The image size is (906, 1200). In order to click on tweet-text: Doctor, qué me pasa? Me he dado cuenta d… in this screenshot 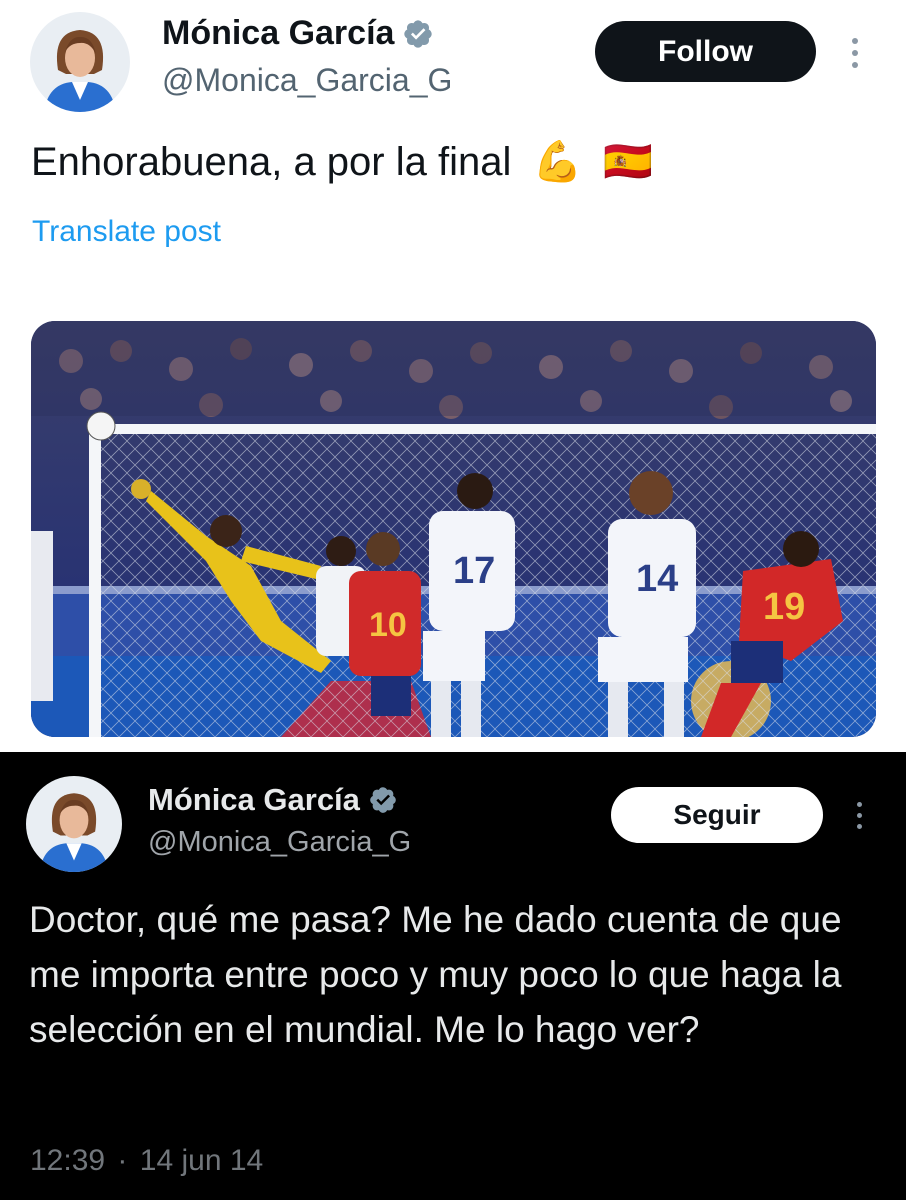, I will do `click(435, 974)`.